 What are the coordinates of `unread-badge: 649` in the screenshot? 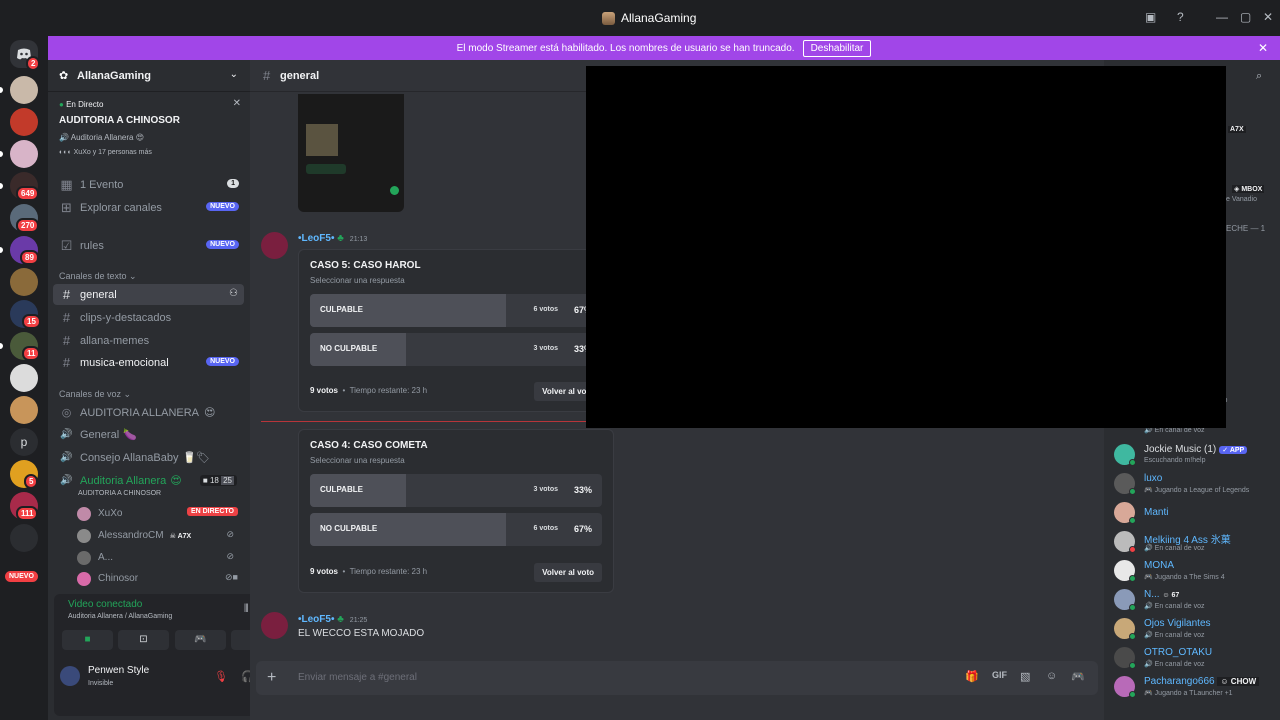 It's located at (28, 193).